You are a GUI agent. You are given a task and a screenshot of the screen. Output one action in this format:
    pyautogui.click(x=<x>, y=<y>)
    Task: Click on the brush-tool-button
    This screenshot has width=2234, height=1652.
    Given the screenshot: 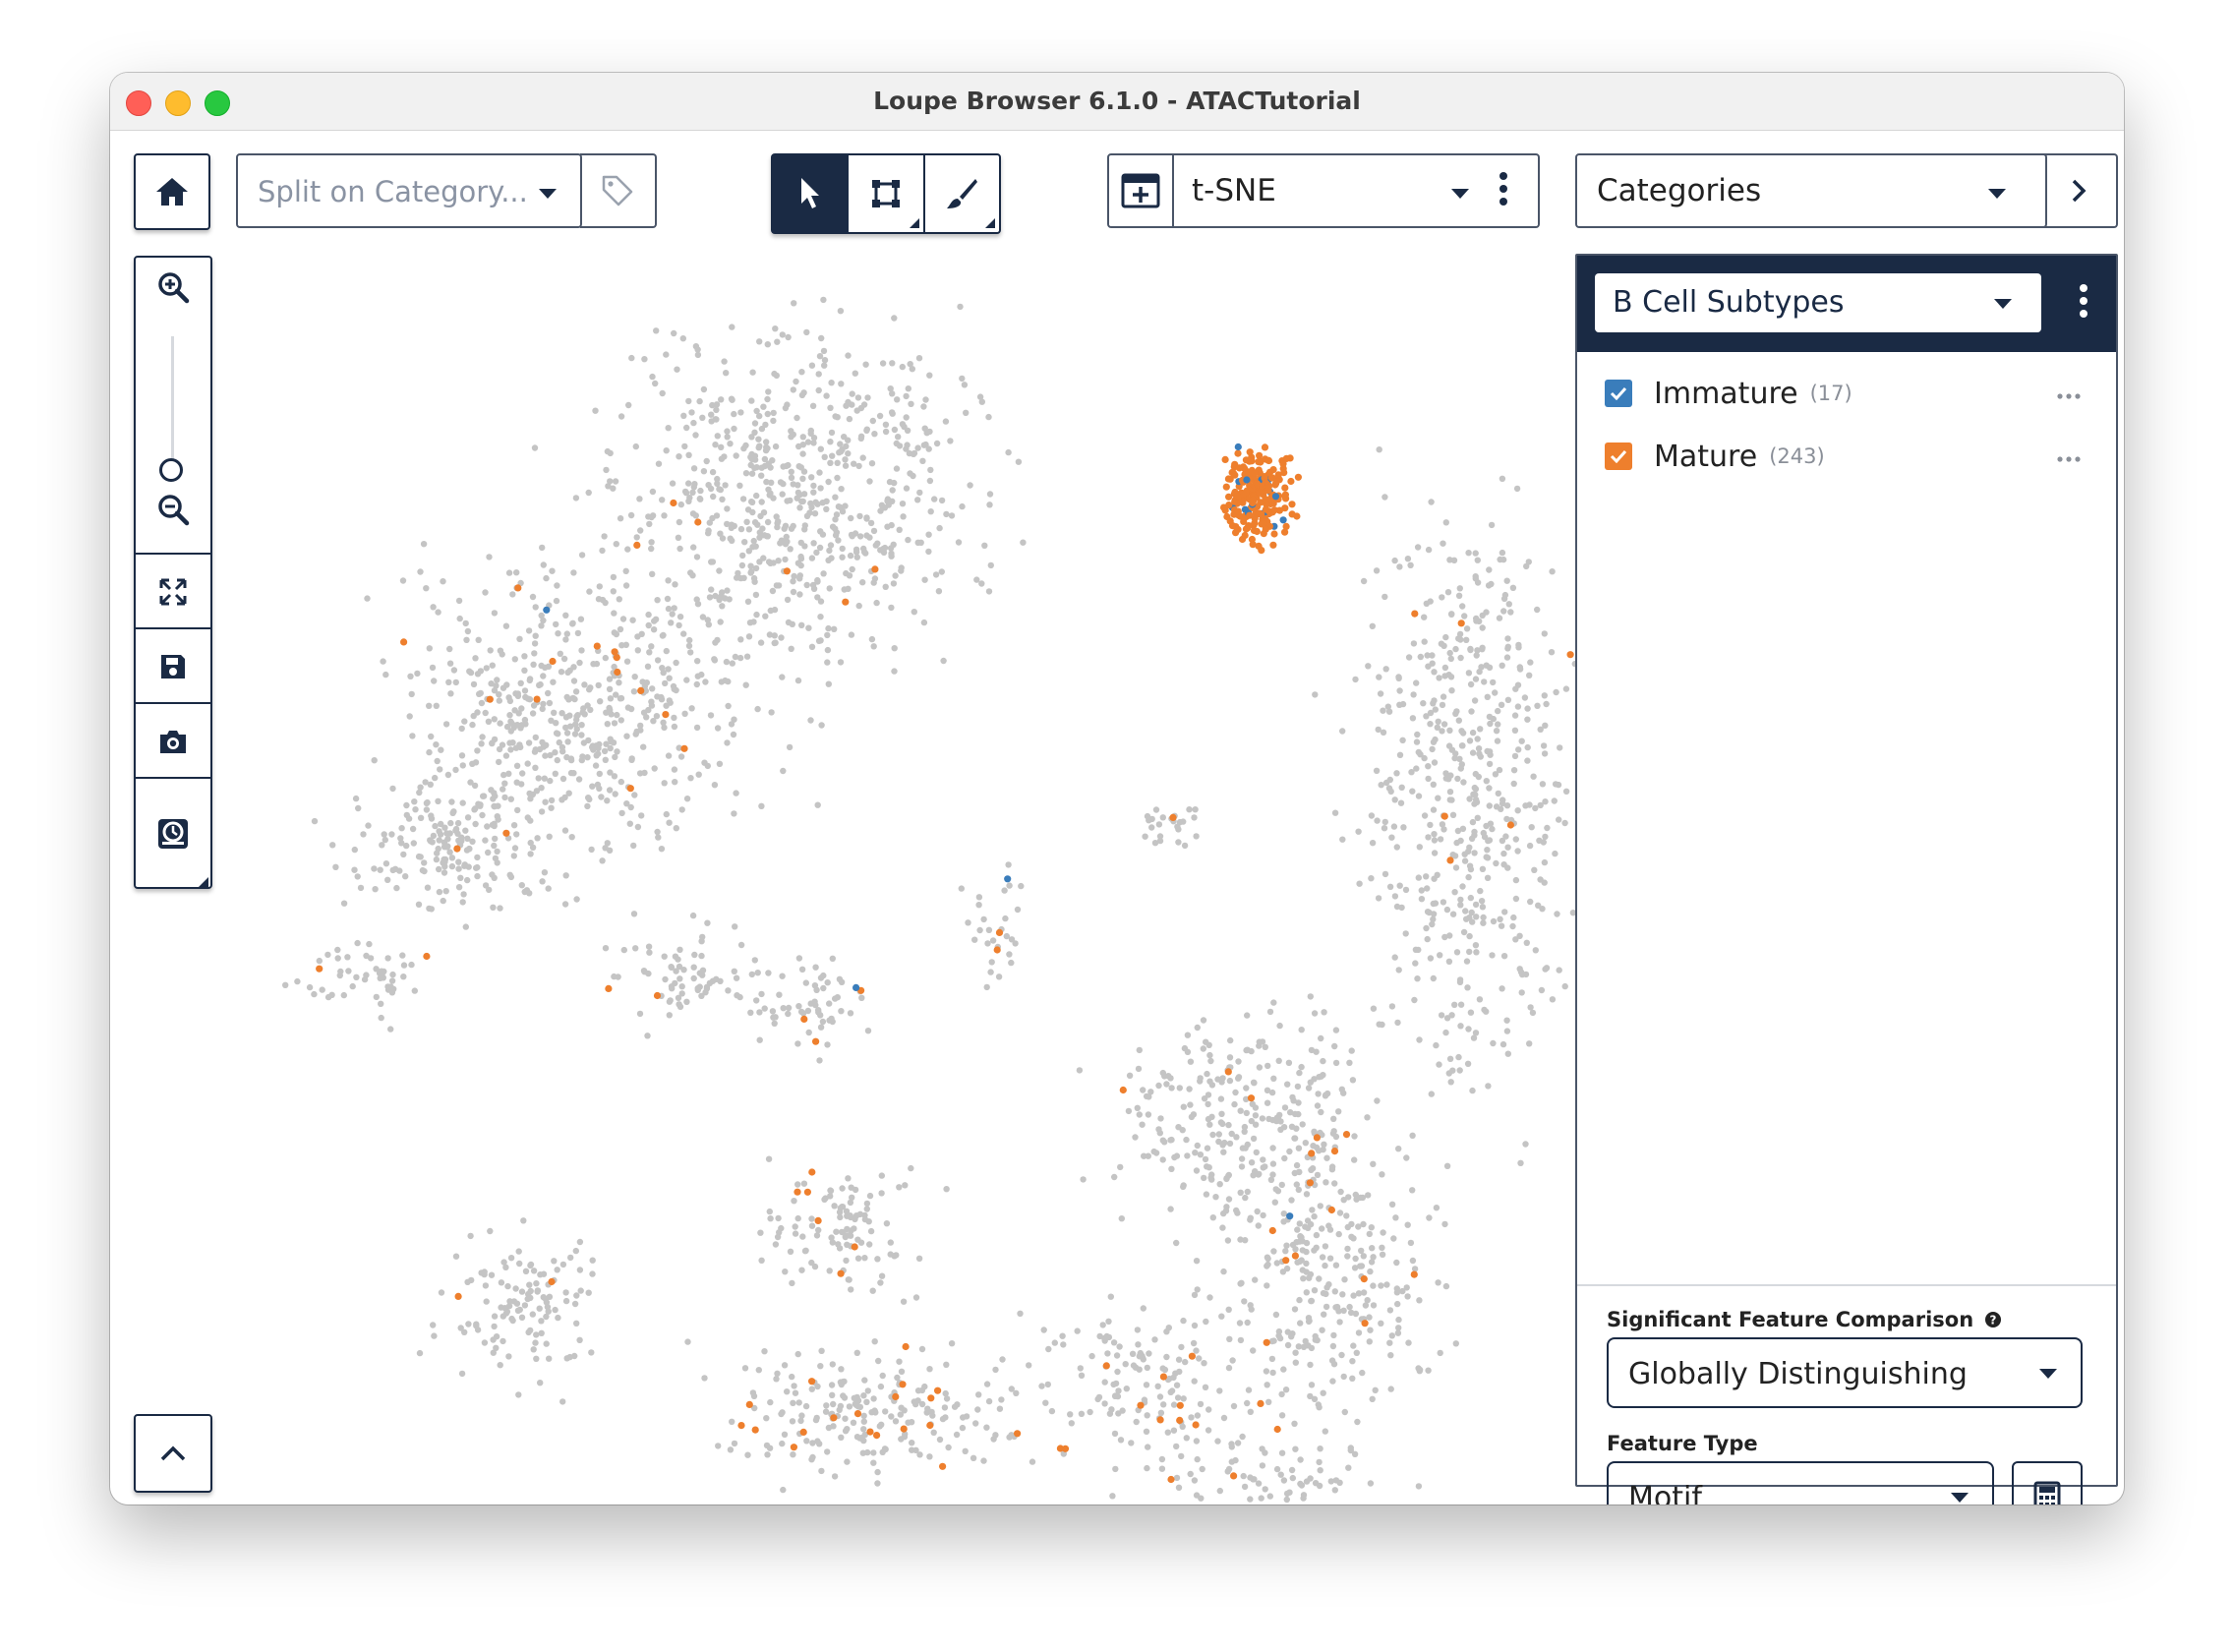 What is the action you would take?
    pyautogui.click(x=962, y=193)
    